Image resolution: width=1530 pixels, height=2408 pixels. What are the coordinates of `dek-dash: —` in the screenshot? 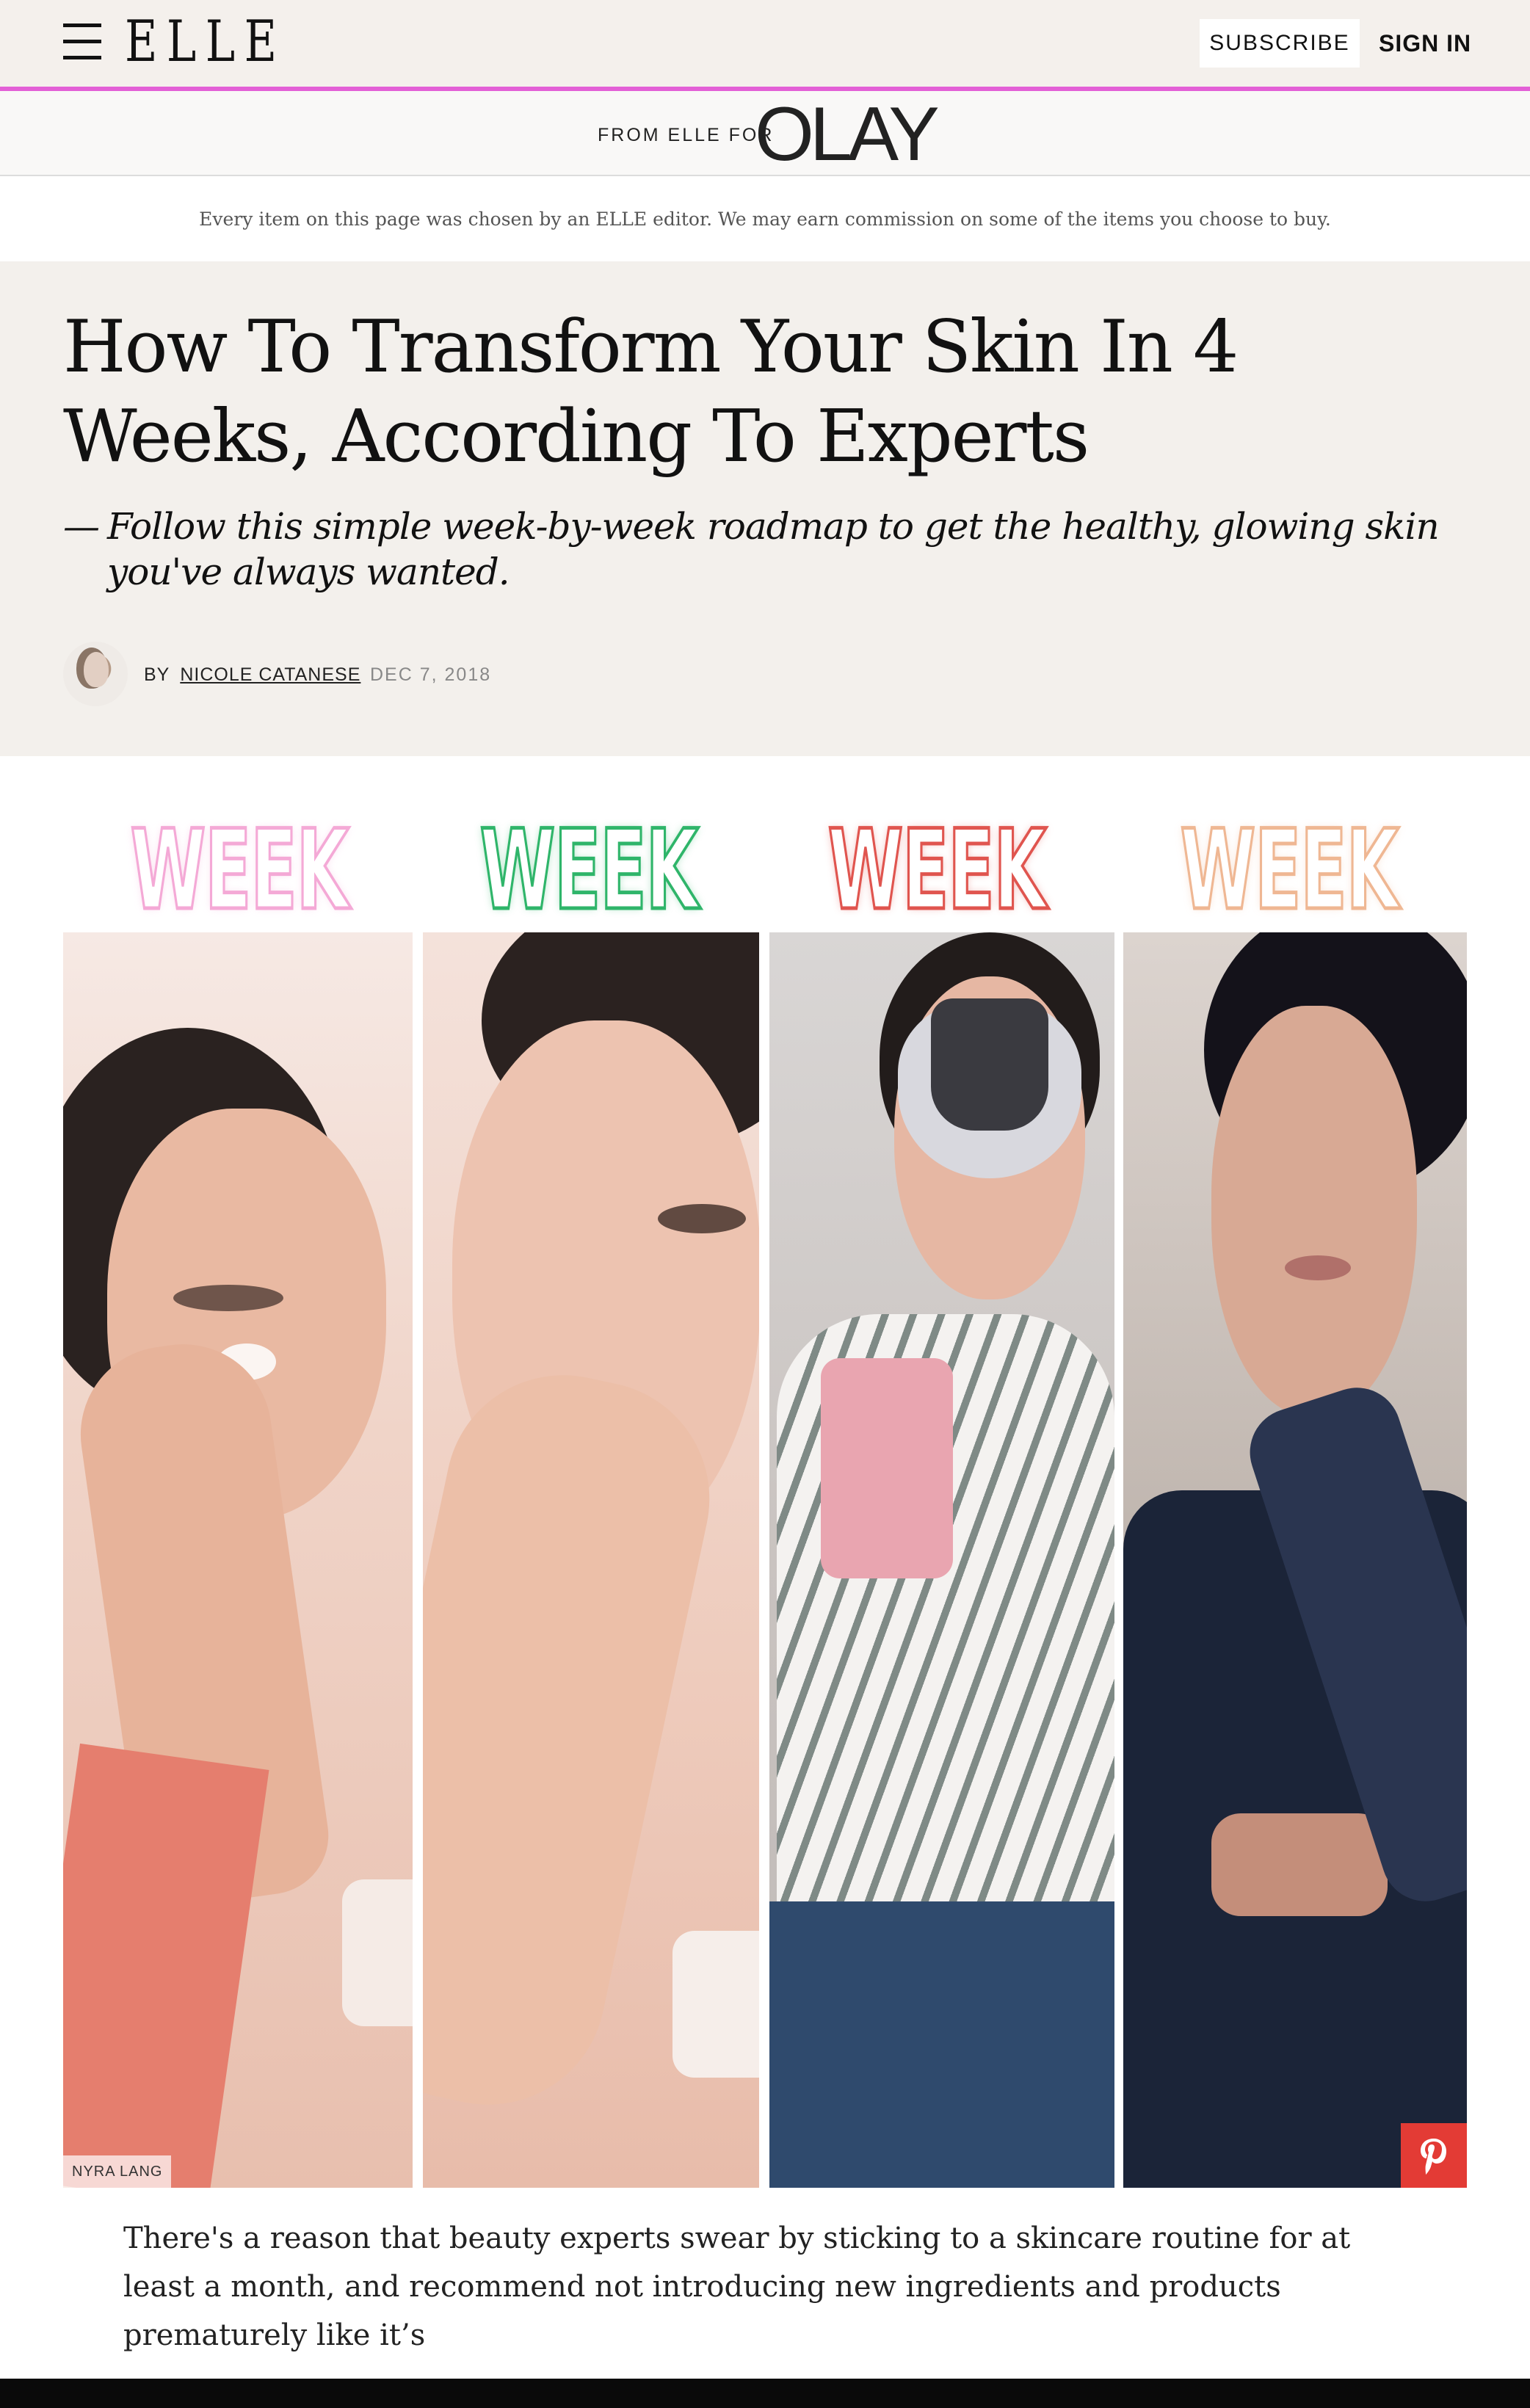 It's located at (81, 526).